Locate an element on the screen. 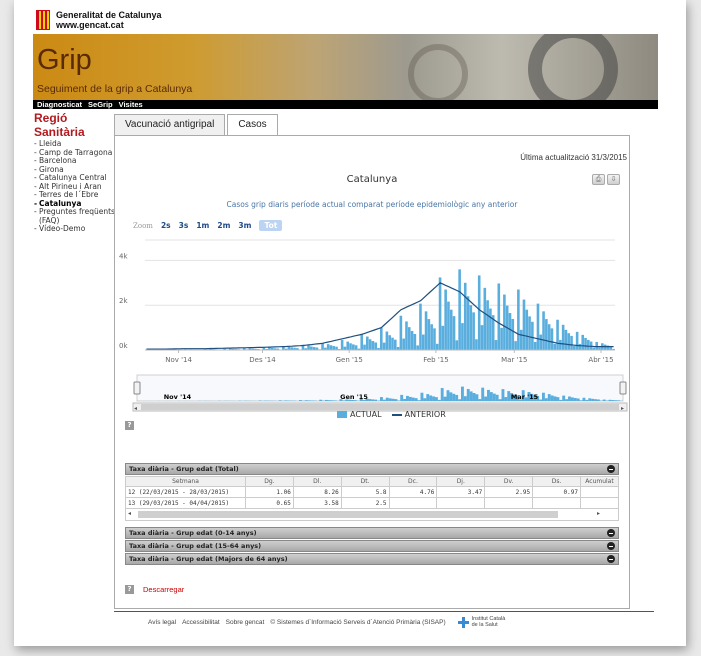 The image size is (701, 656). table-cell: 3.47 is located at coordinates (461, 492).